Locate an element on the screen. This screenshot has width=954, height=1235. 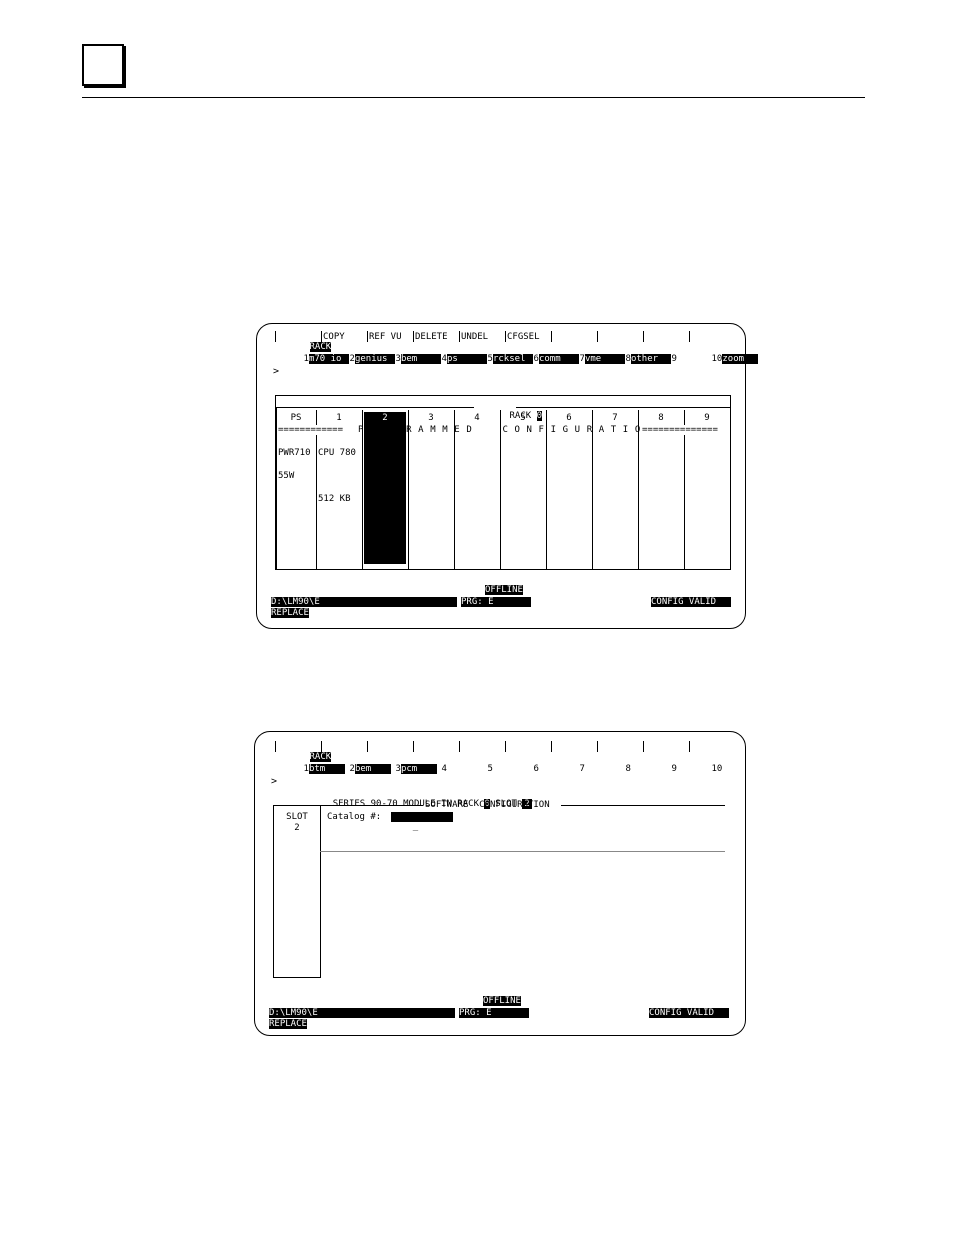
fkey-top-copy: COPY is located at coordinates (334, 337).